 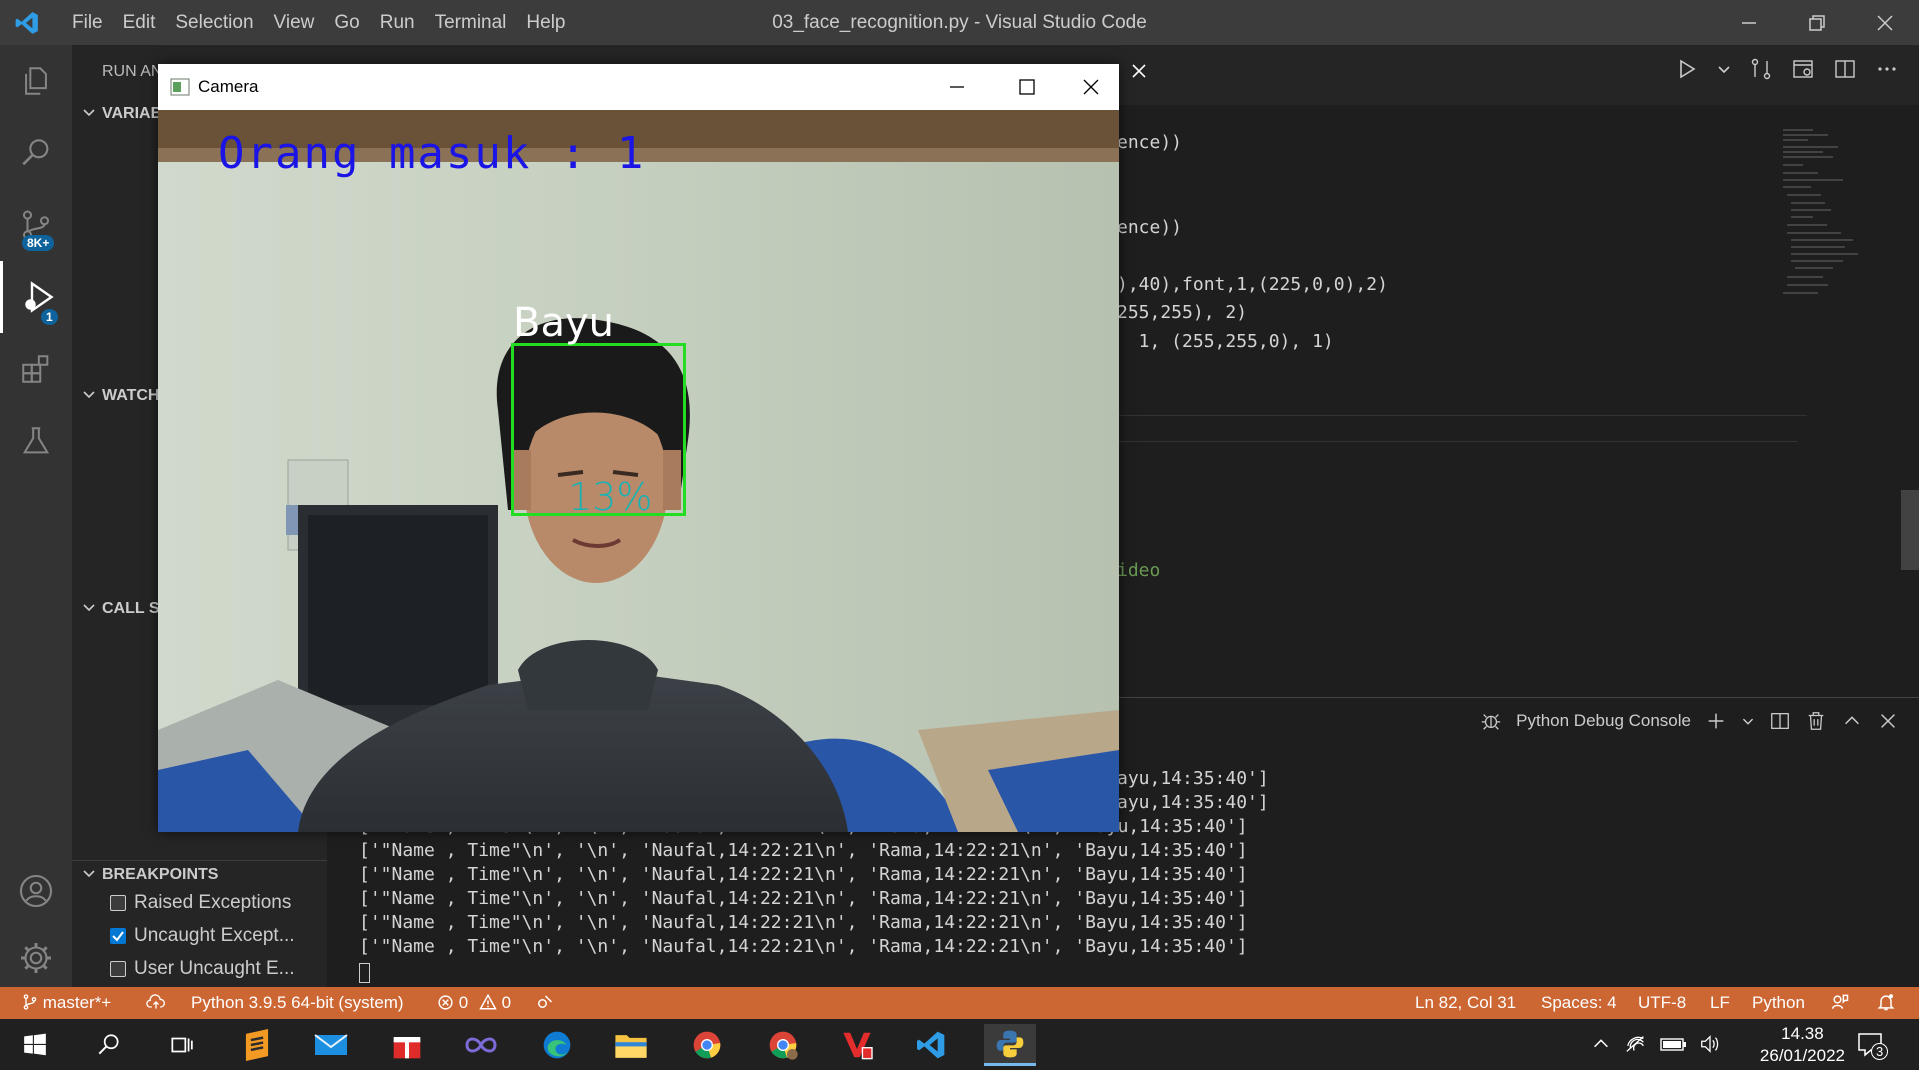 I want to click on run-icon, so click(x=1687, y=69).